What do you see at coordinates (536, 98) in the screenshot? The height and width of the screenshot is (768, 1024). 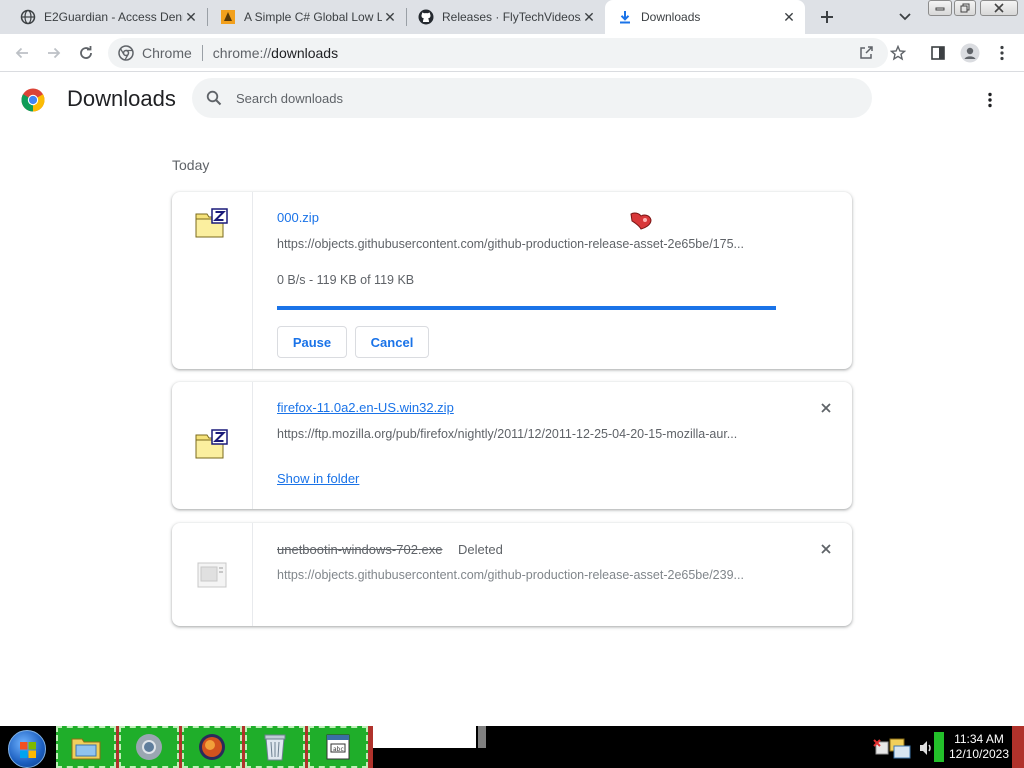 I see `search-downloads-input` at bounding box center [536, 98].